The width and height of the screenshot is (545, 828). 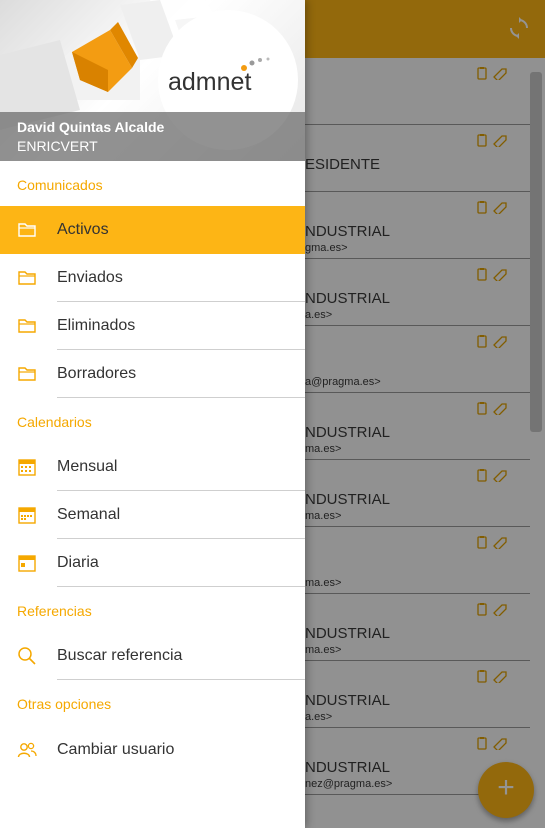 What do you see at coordinates (90, 277) in the screenshot?
I see `drawer-item-label: Enviados` at bounding box center [90, 277].